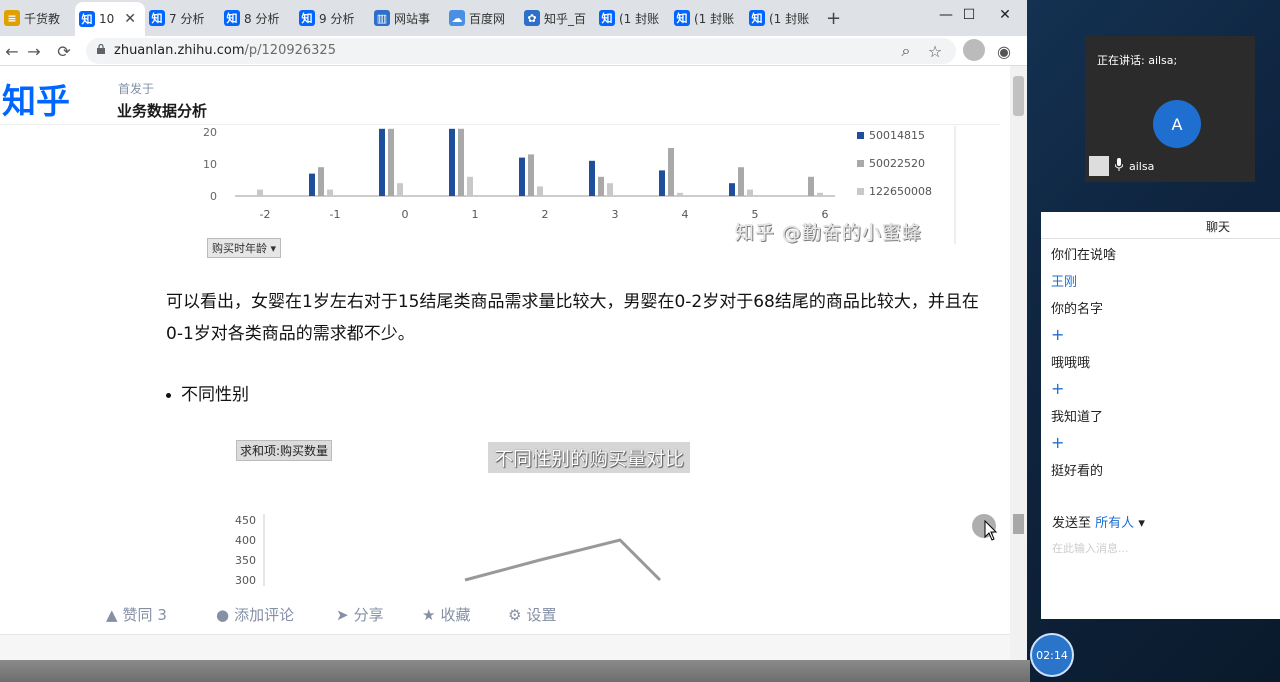  I want to click on browser-tab: 知 10 ✕, so click(110, 19).